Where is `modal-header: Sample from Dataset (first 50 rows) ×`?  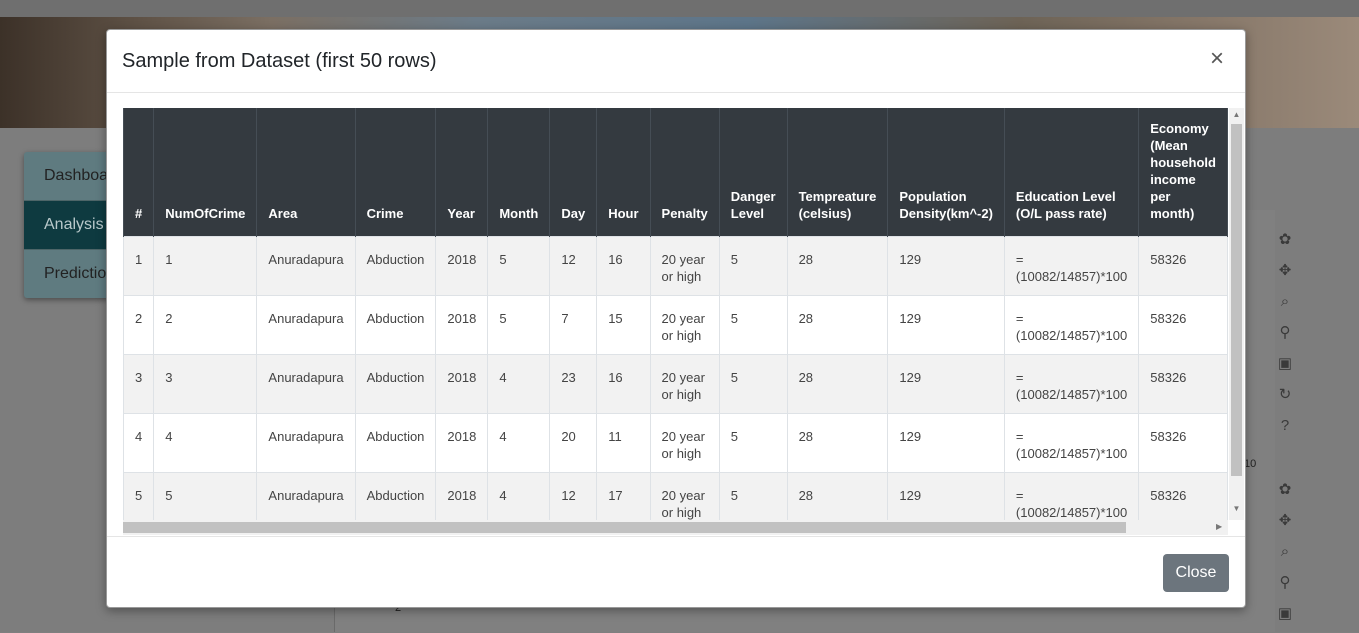
modal-header: Sample from Dataset (first 50 rows) × is located at coordinates (676, 61).